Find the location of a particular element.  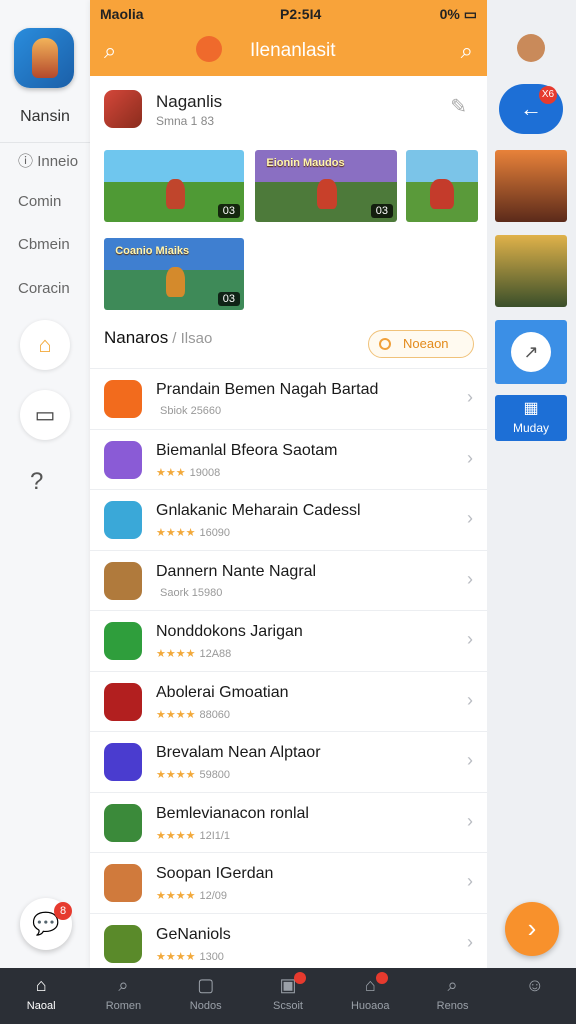

app-name: Prandain Bemen Nagah Bartad is located at coordinates (267, 389).